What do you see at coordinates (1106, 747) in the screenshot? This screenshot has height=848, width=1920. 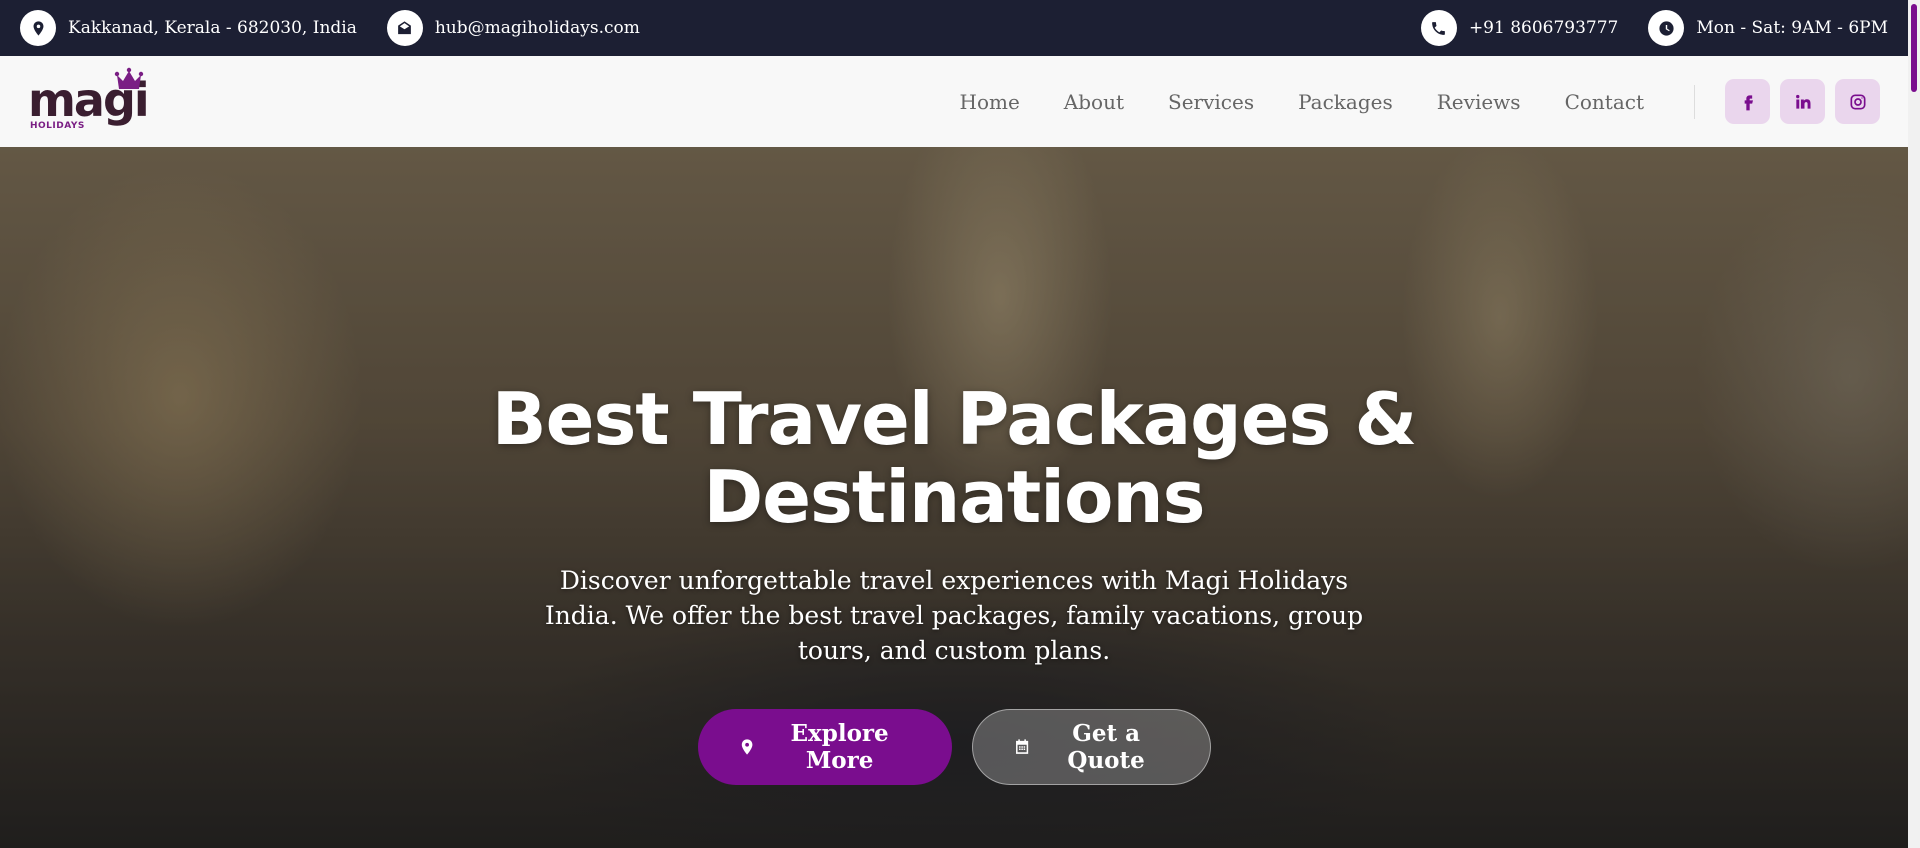 I see `get-quote-label: Get a Quote` at bounding box center [1106, 747].